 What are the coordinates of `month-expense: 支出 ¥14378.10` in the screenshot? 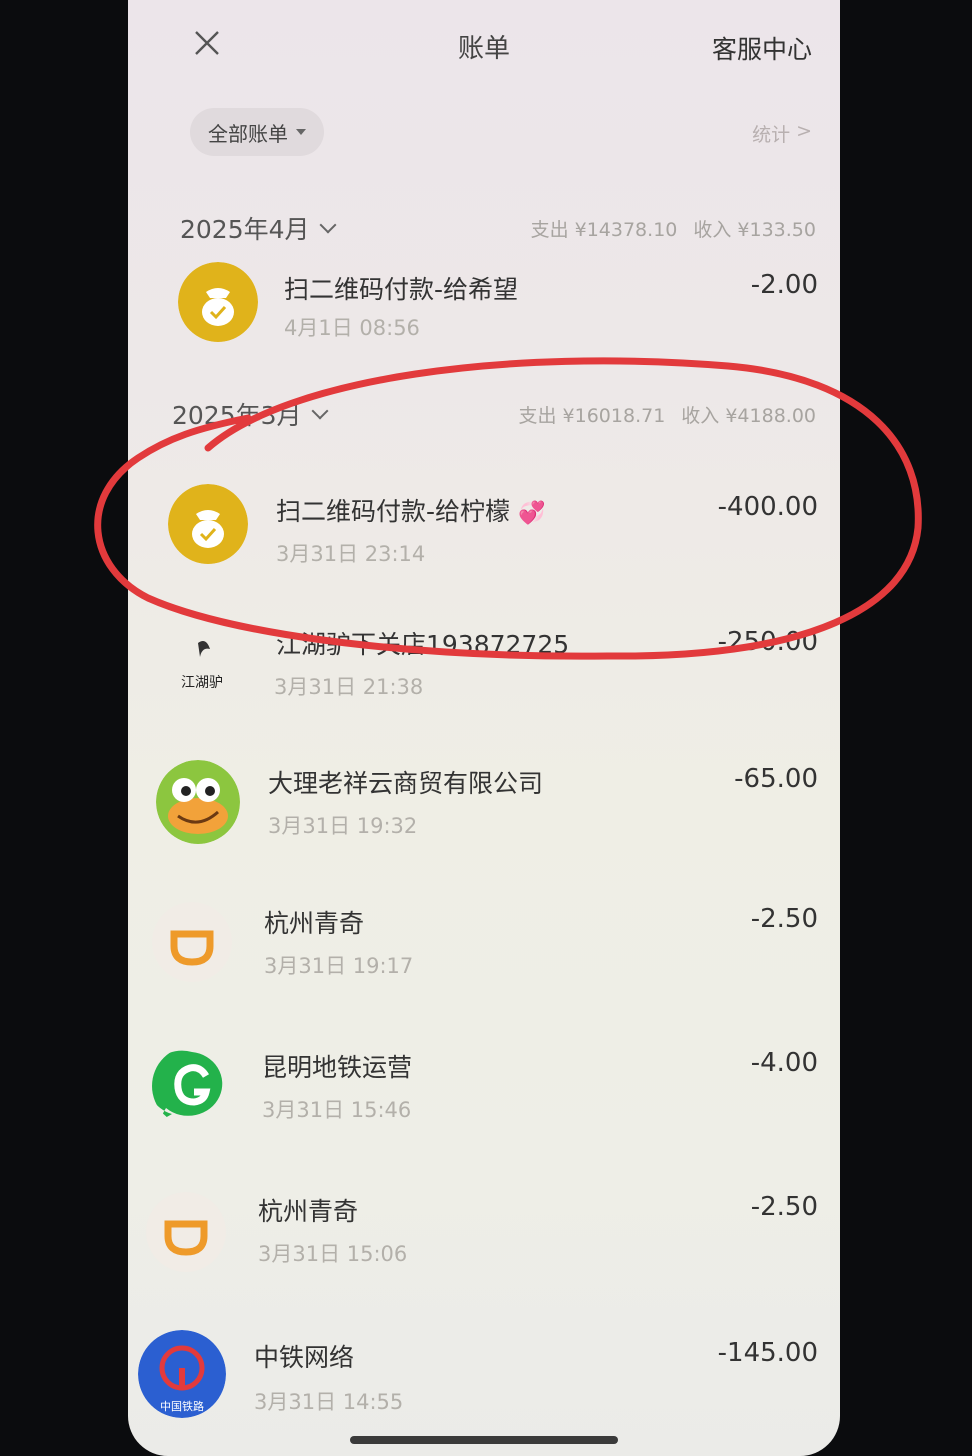 It's located at (604, 229).